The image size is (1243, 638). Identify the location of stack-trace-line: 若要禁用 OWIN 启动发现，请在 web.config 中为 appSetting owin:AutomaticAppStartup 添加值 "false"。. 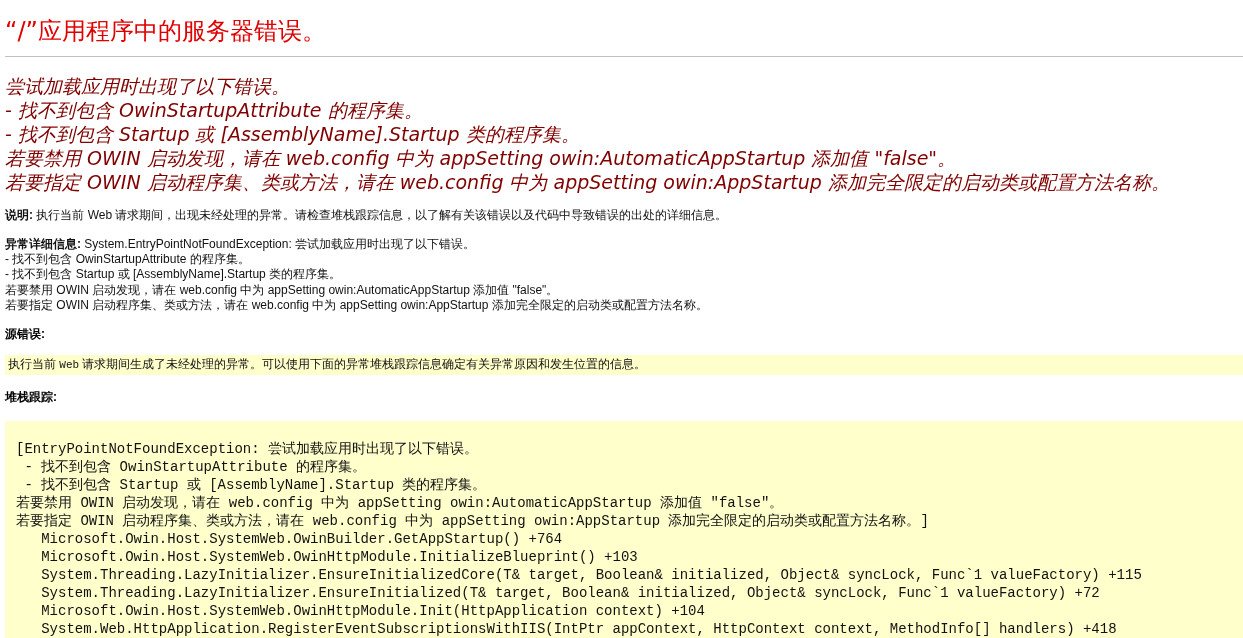
(400, 503).